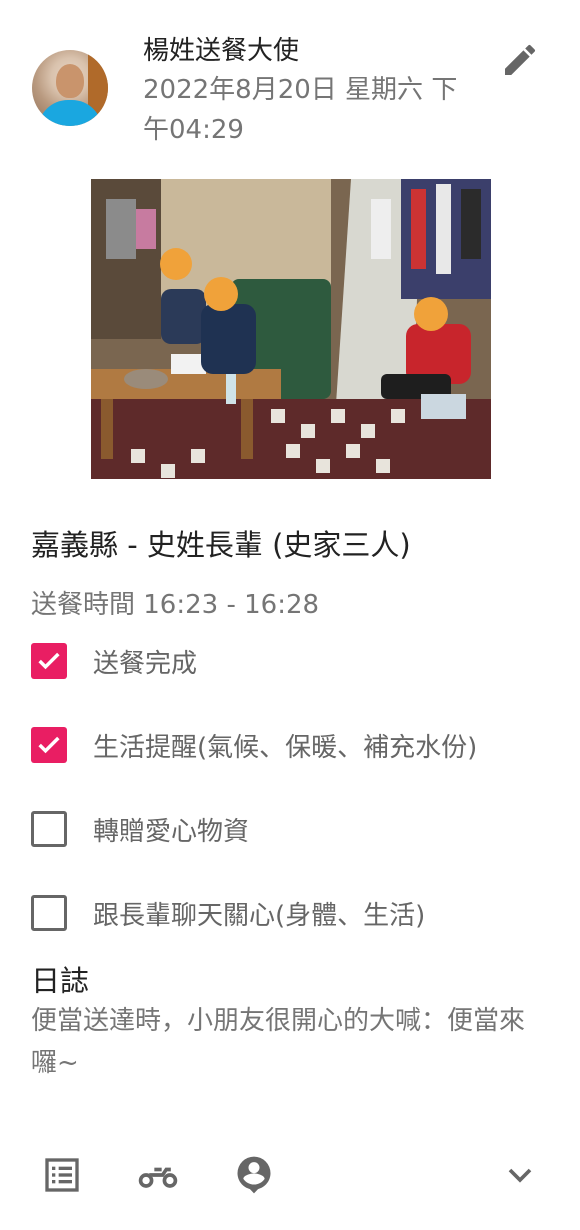 The height and width of the screenshot is (1230, 580). Describe the element at coordinates (221, 545) in the screenshot. I see `visit-location: 嘉義縣 - 史姓長輩 (史家三人)` at that location.